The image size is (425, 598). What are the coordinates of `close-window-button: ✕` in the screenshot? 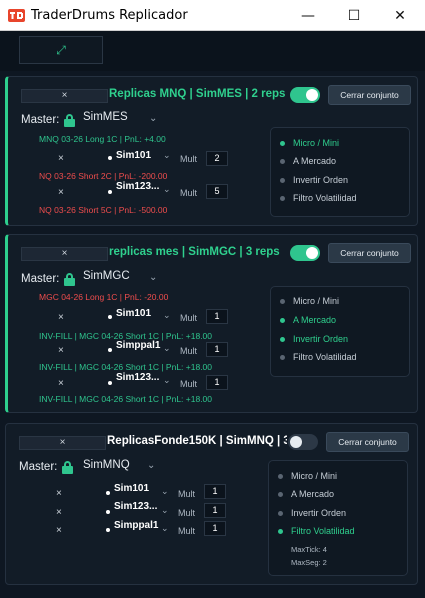 It's located at (400, 15).